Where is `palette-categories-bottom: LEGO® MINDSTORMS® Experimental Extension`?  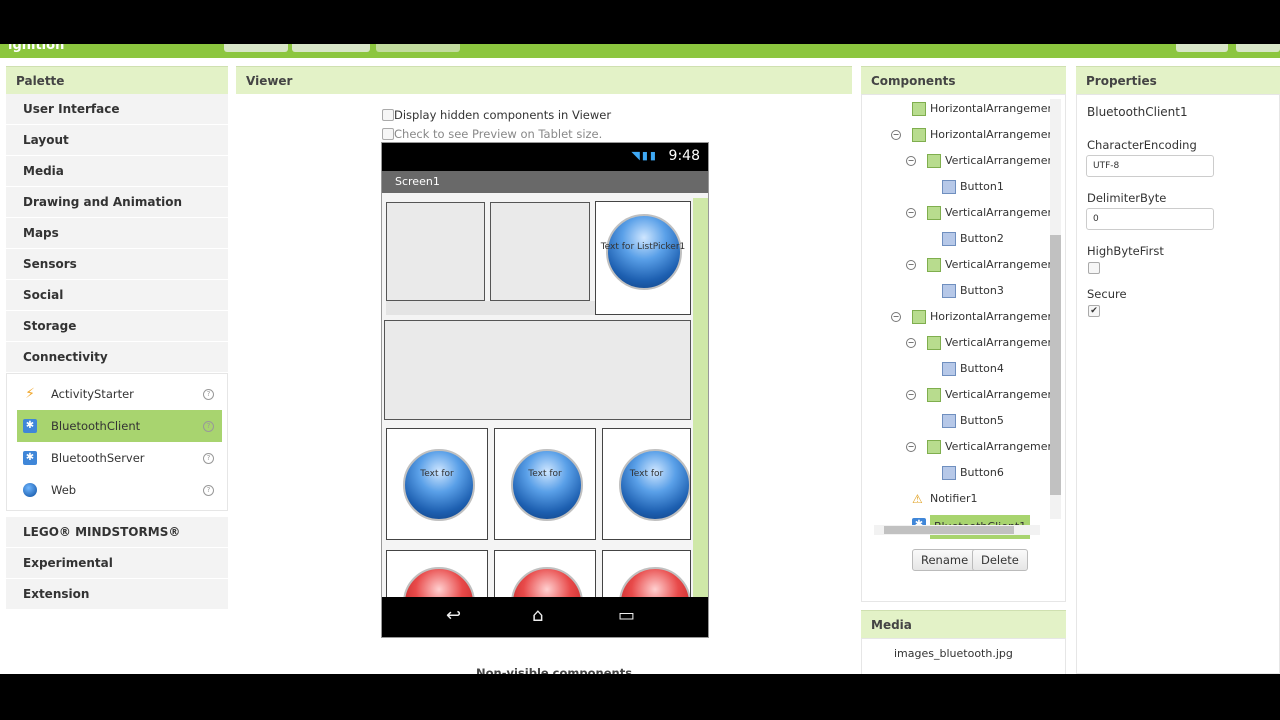
palette-categories-bottom: LEGO® MINDSTORMS® Experimental Extension is located at coordinates (117, 563).